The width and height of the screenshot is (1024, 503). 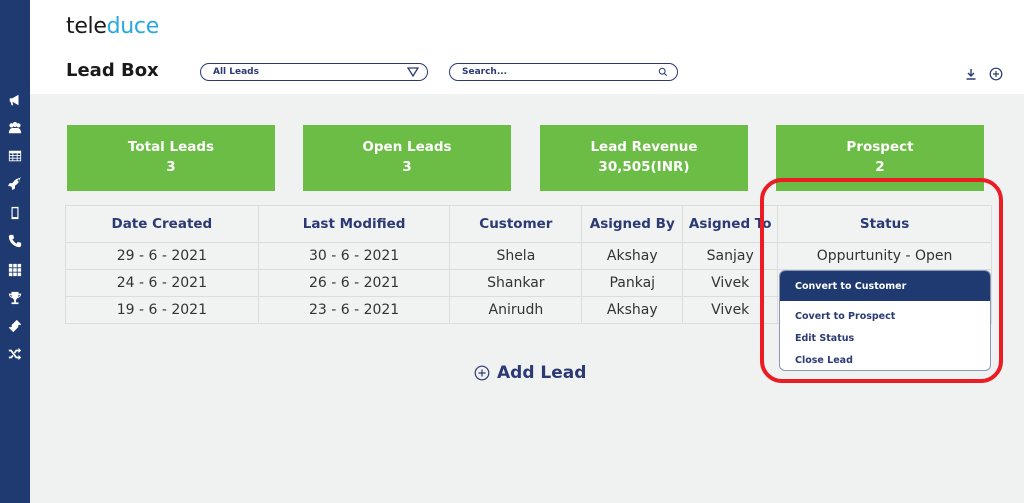 I want to click on cell-date-created: 24 - 6 - 2021, so click(x=162, y=283).